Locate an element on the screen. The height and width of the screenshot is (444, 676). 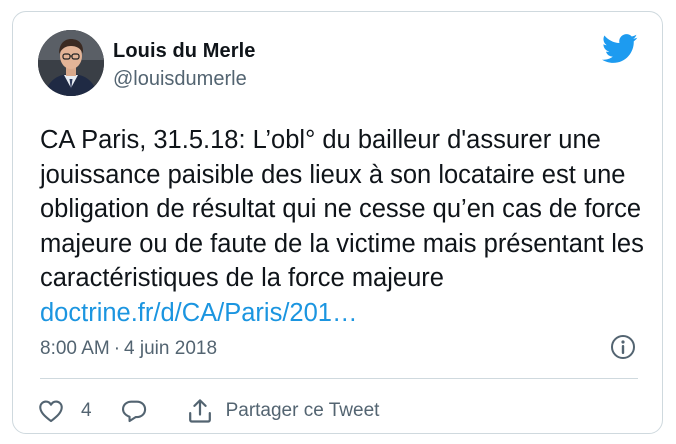
share-button: Partager ce Tweet is located at coordinates (283, 411).